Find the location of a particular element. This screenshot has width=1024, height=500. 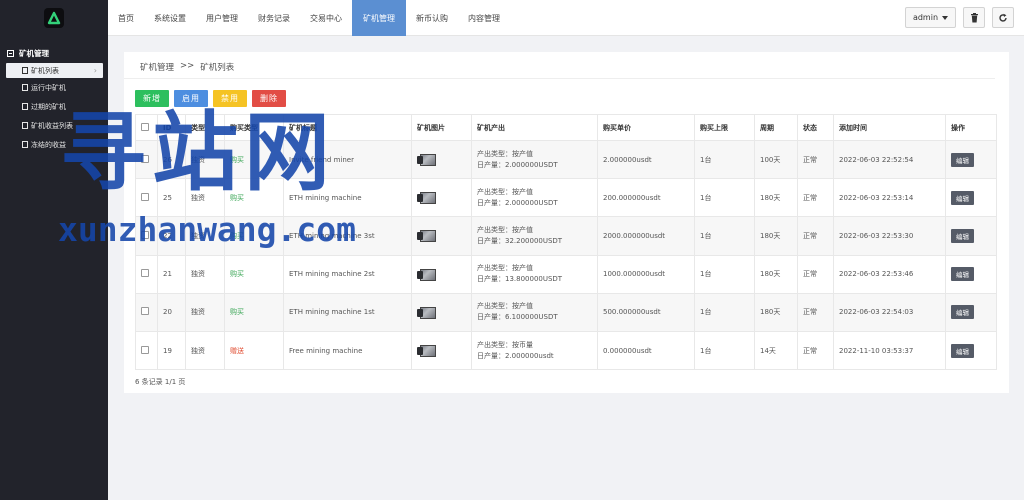

tab-content-management: 内容管理 is located at coordinates (484, 18).